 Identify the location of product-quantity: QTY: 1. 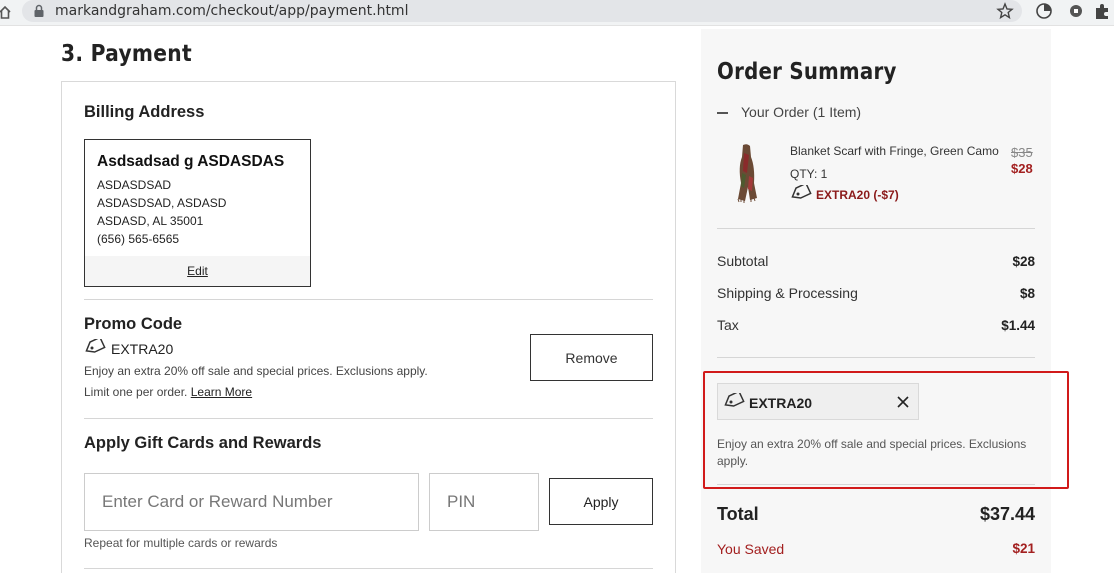
(809, 174).